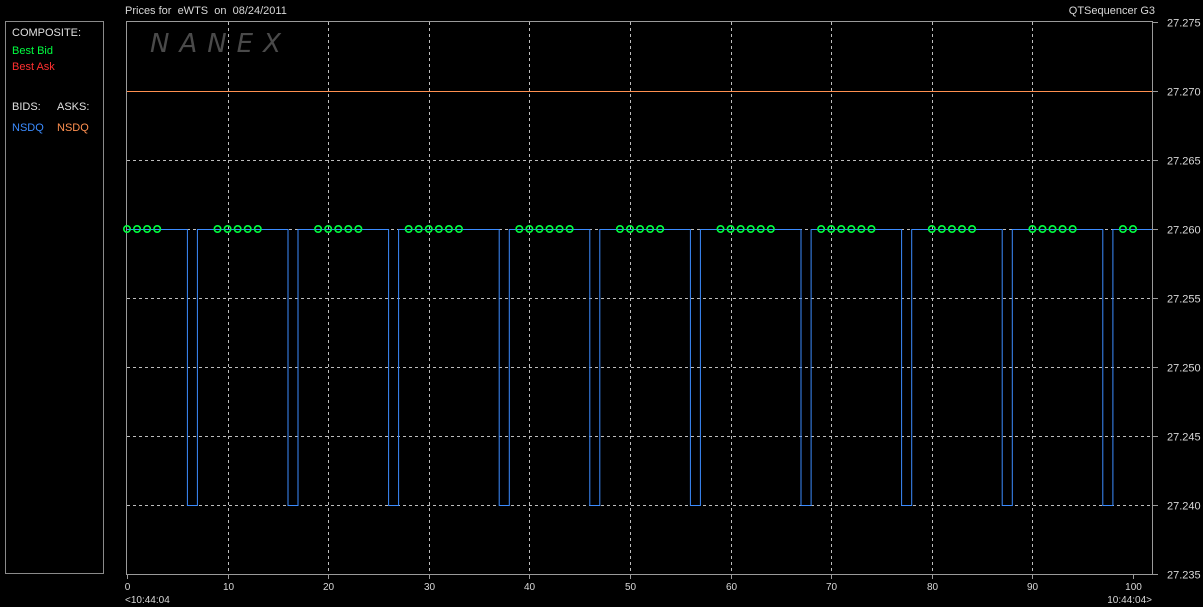 The image size is (1203, 607). I want to click on y-tick-label: 27.270, so click(1184, 93).